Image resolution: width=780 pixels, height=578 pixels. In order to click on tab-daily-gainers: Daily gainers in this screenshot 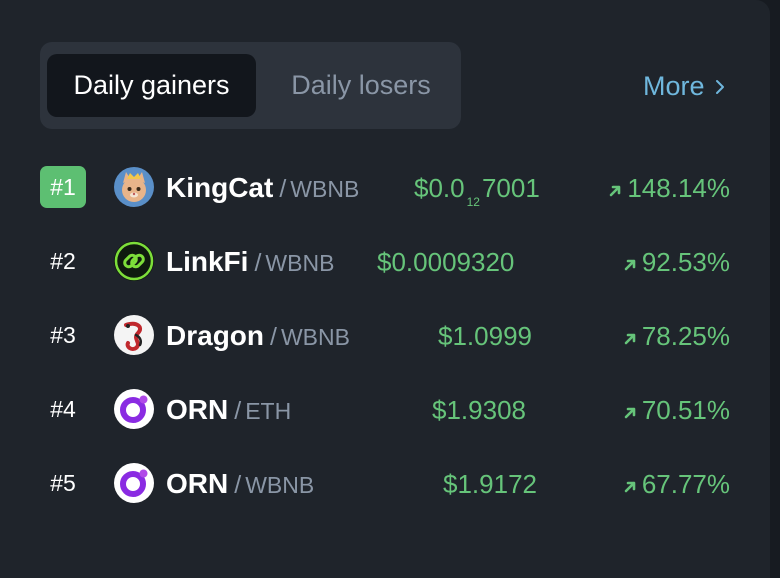, I will do `click(151, 85)`.